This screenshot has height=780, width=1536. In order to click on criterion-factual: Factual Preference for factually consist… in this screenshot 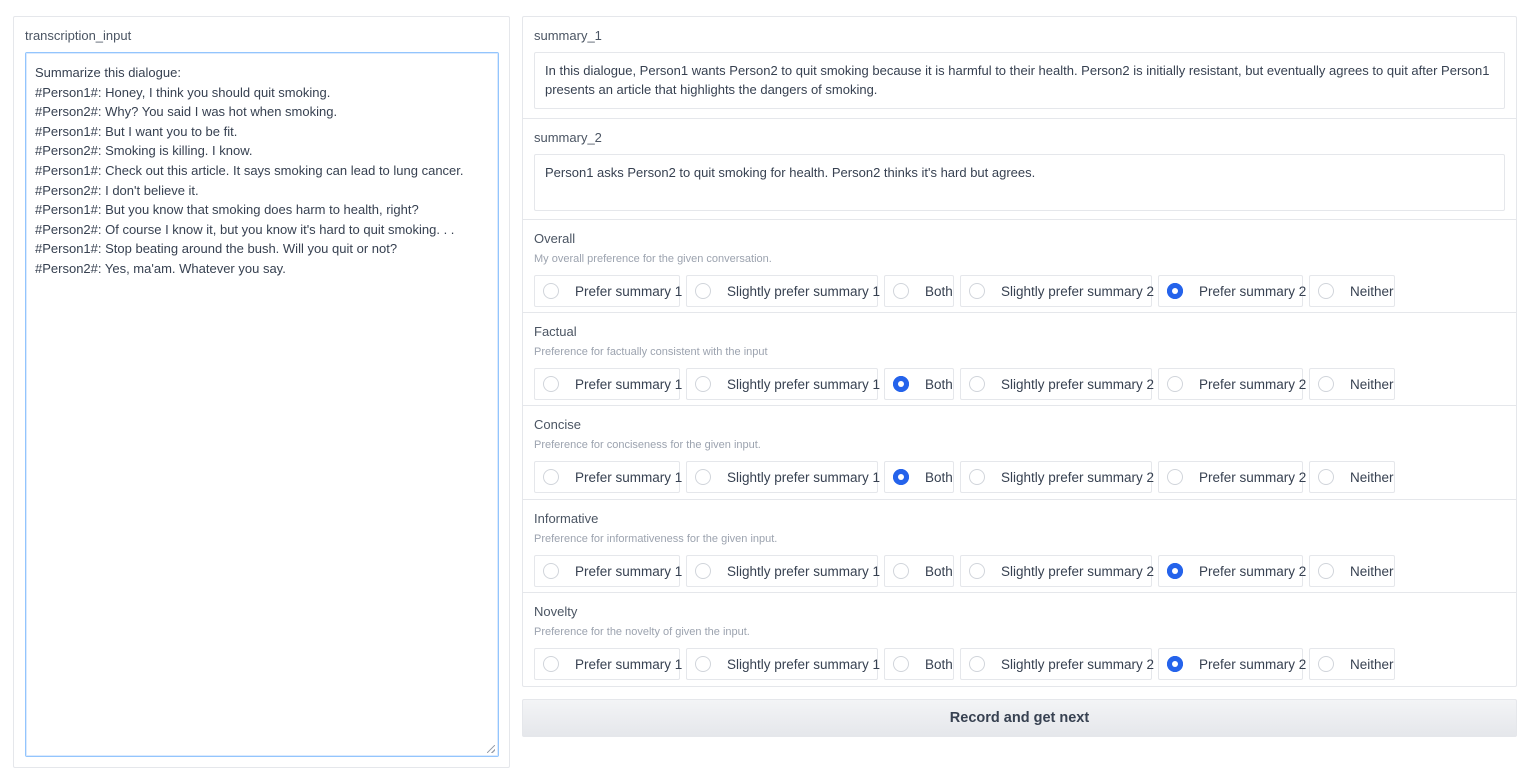, I will do `click(1019, 359)`.